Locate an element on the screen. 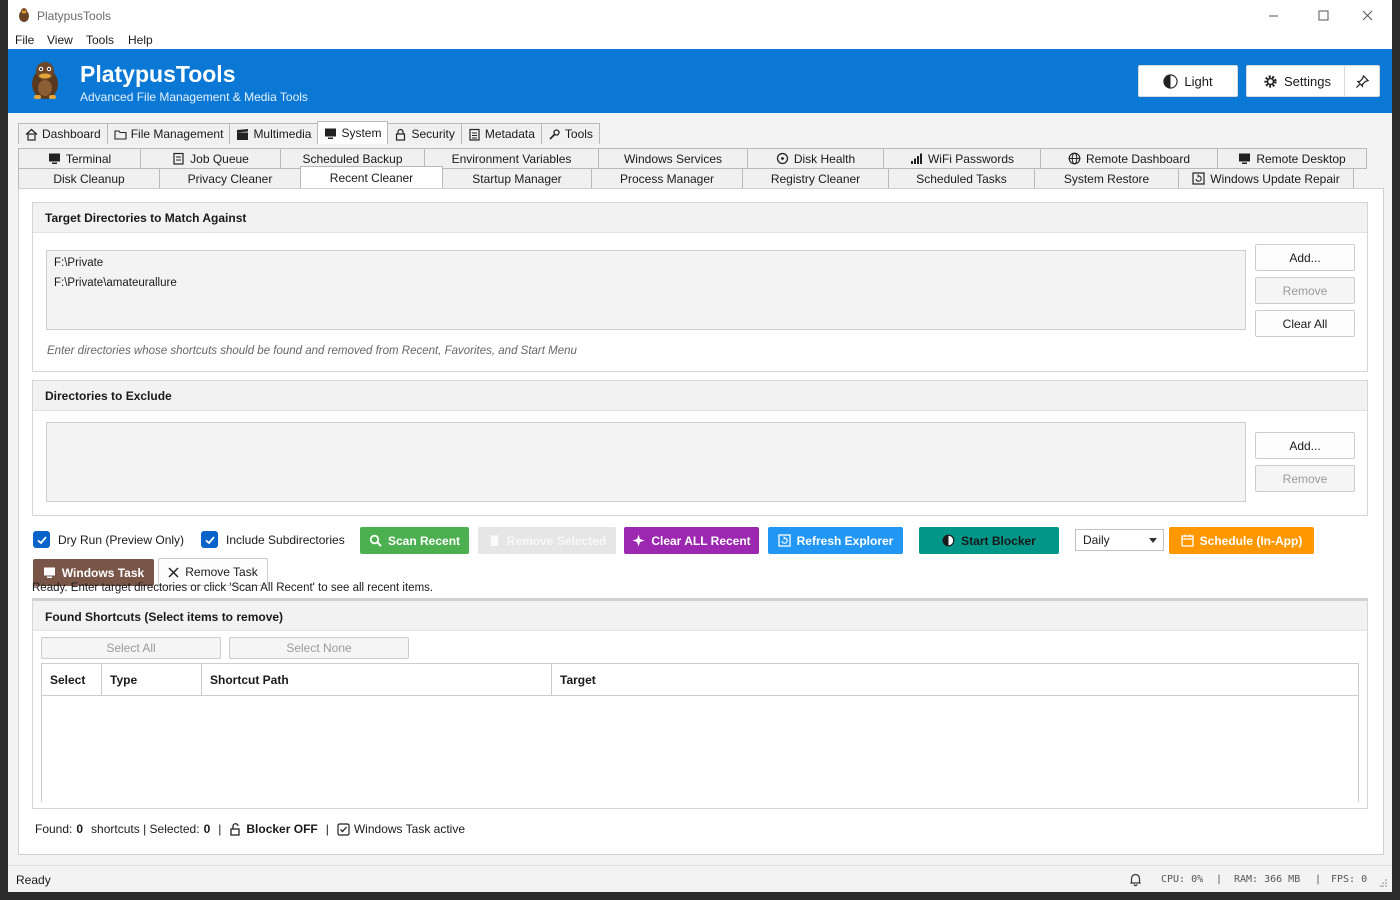  subtab-disk-health-label: Disk Health is located at coordinates (824, 158).